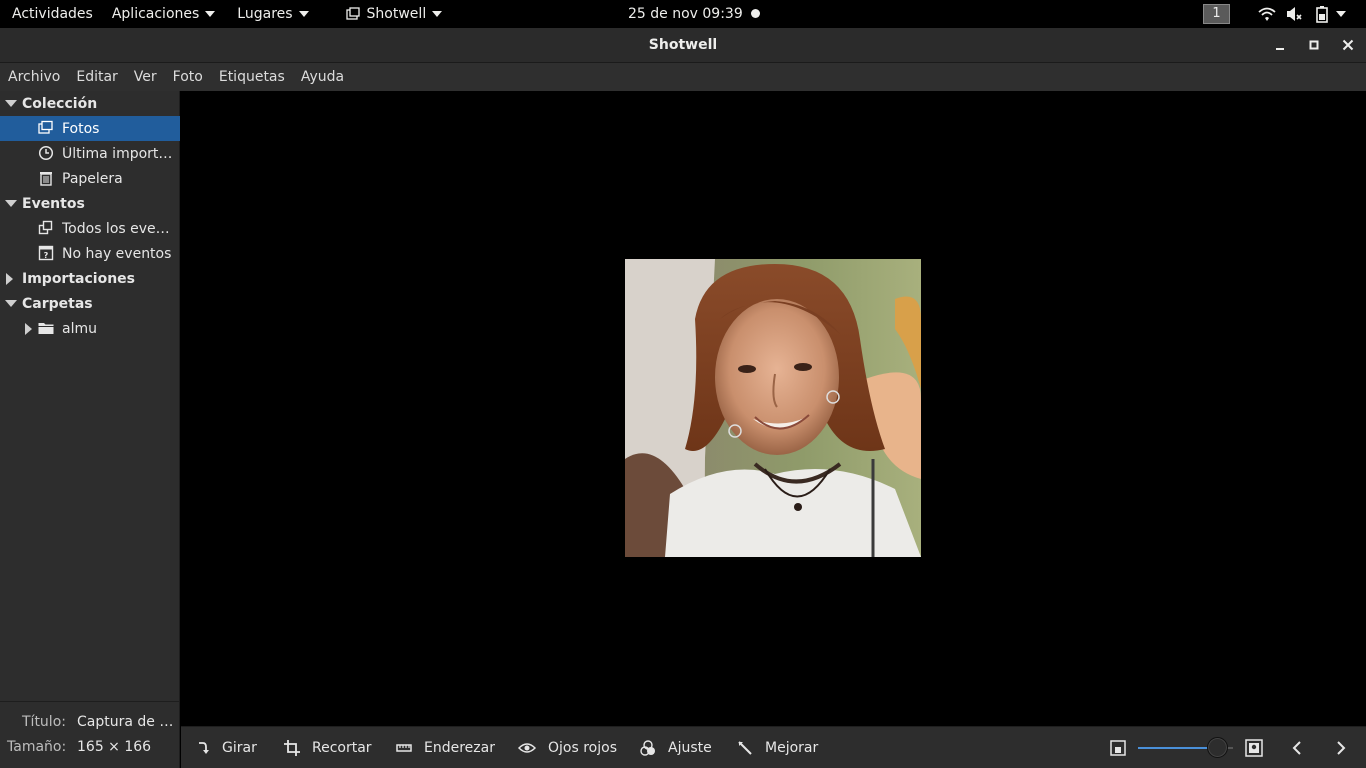  Describe the element at coordinates (1297, 748) in the screenshot. I see `previous-photo-icon` at that location.